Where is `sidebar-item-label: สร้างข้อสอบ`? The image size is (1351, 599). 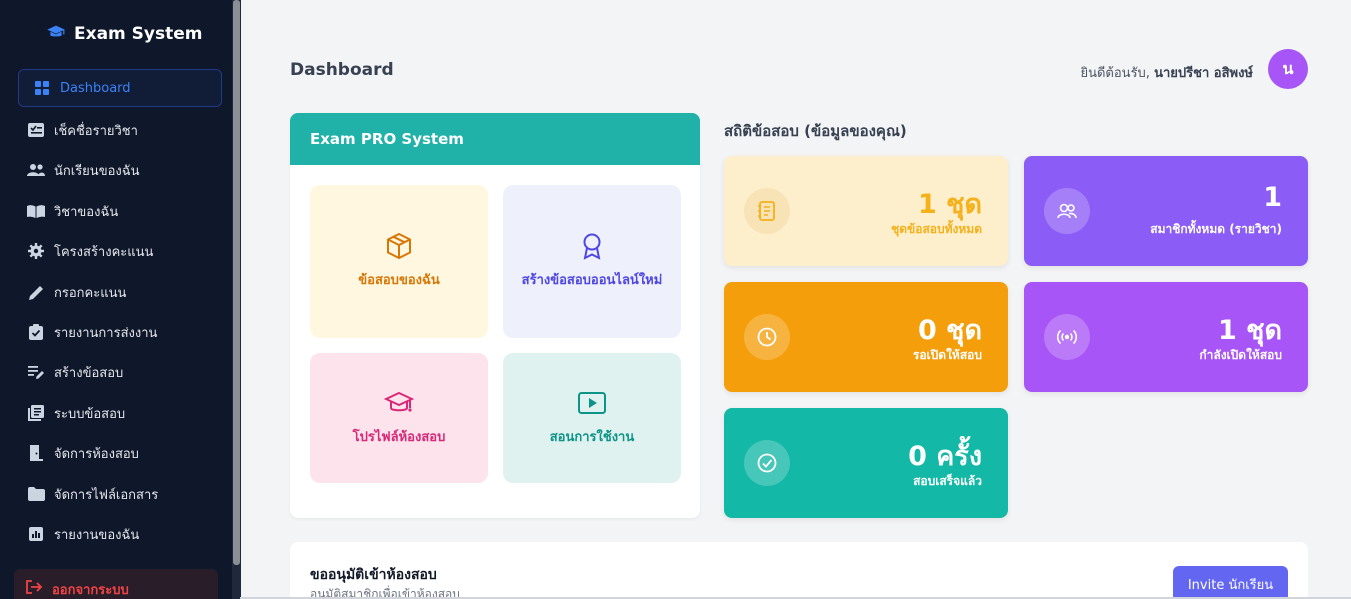
sidebar-item-label: สร้างข้อสอบ is located at coordinates (89, 373).